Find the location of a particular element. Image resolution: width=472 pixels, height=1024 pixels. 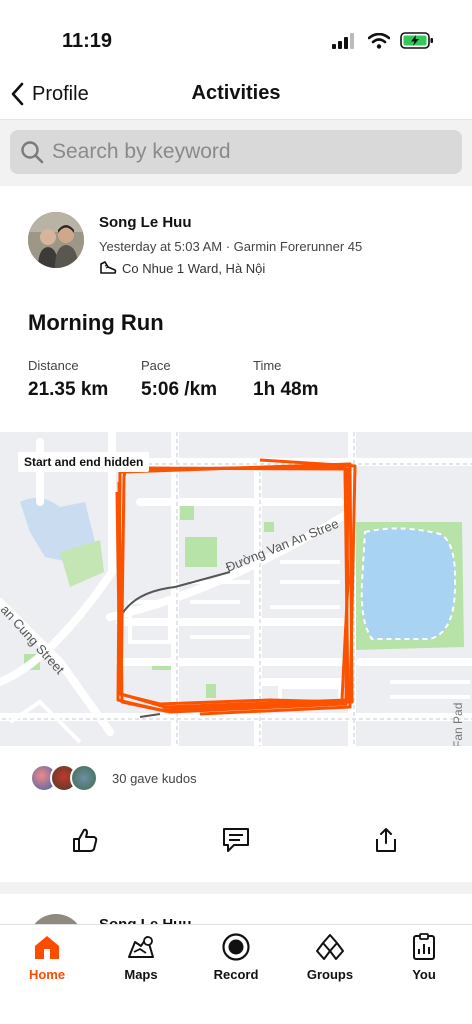

stat-pace: Pace 5:06 /km is located at coordinates (179, 379).